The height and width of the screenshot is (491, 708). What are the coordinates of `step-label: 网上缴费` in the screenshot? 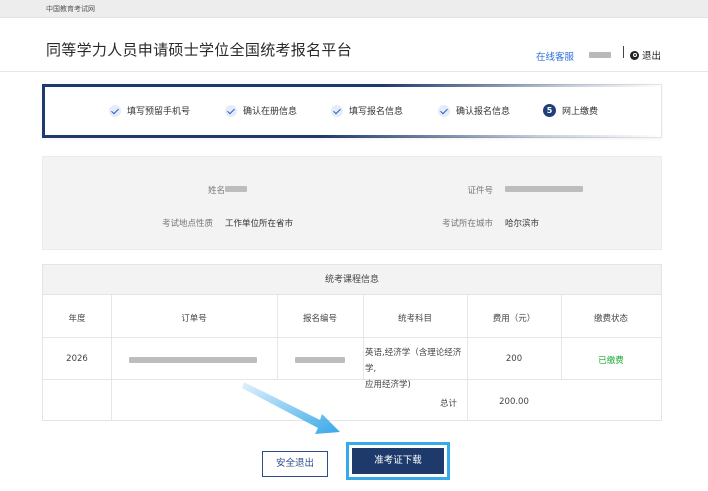 It's located at (580, 112).